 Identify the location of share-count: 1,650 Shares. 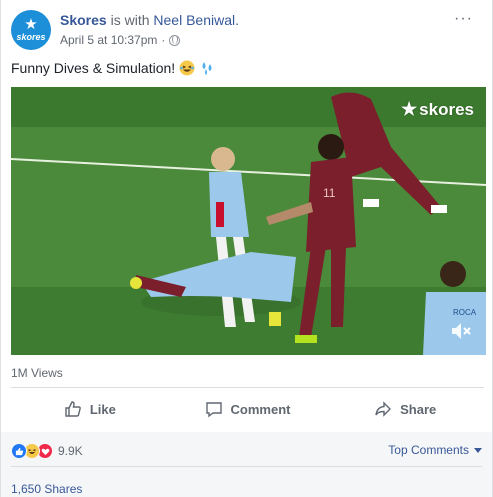
(46, 489).